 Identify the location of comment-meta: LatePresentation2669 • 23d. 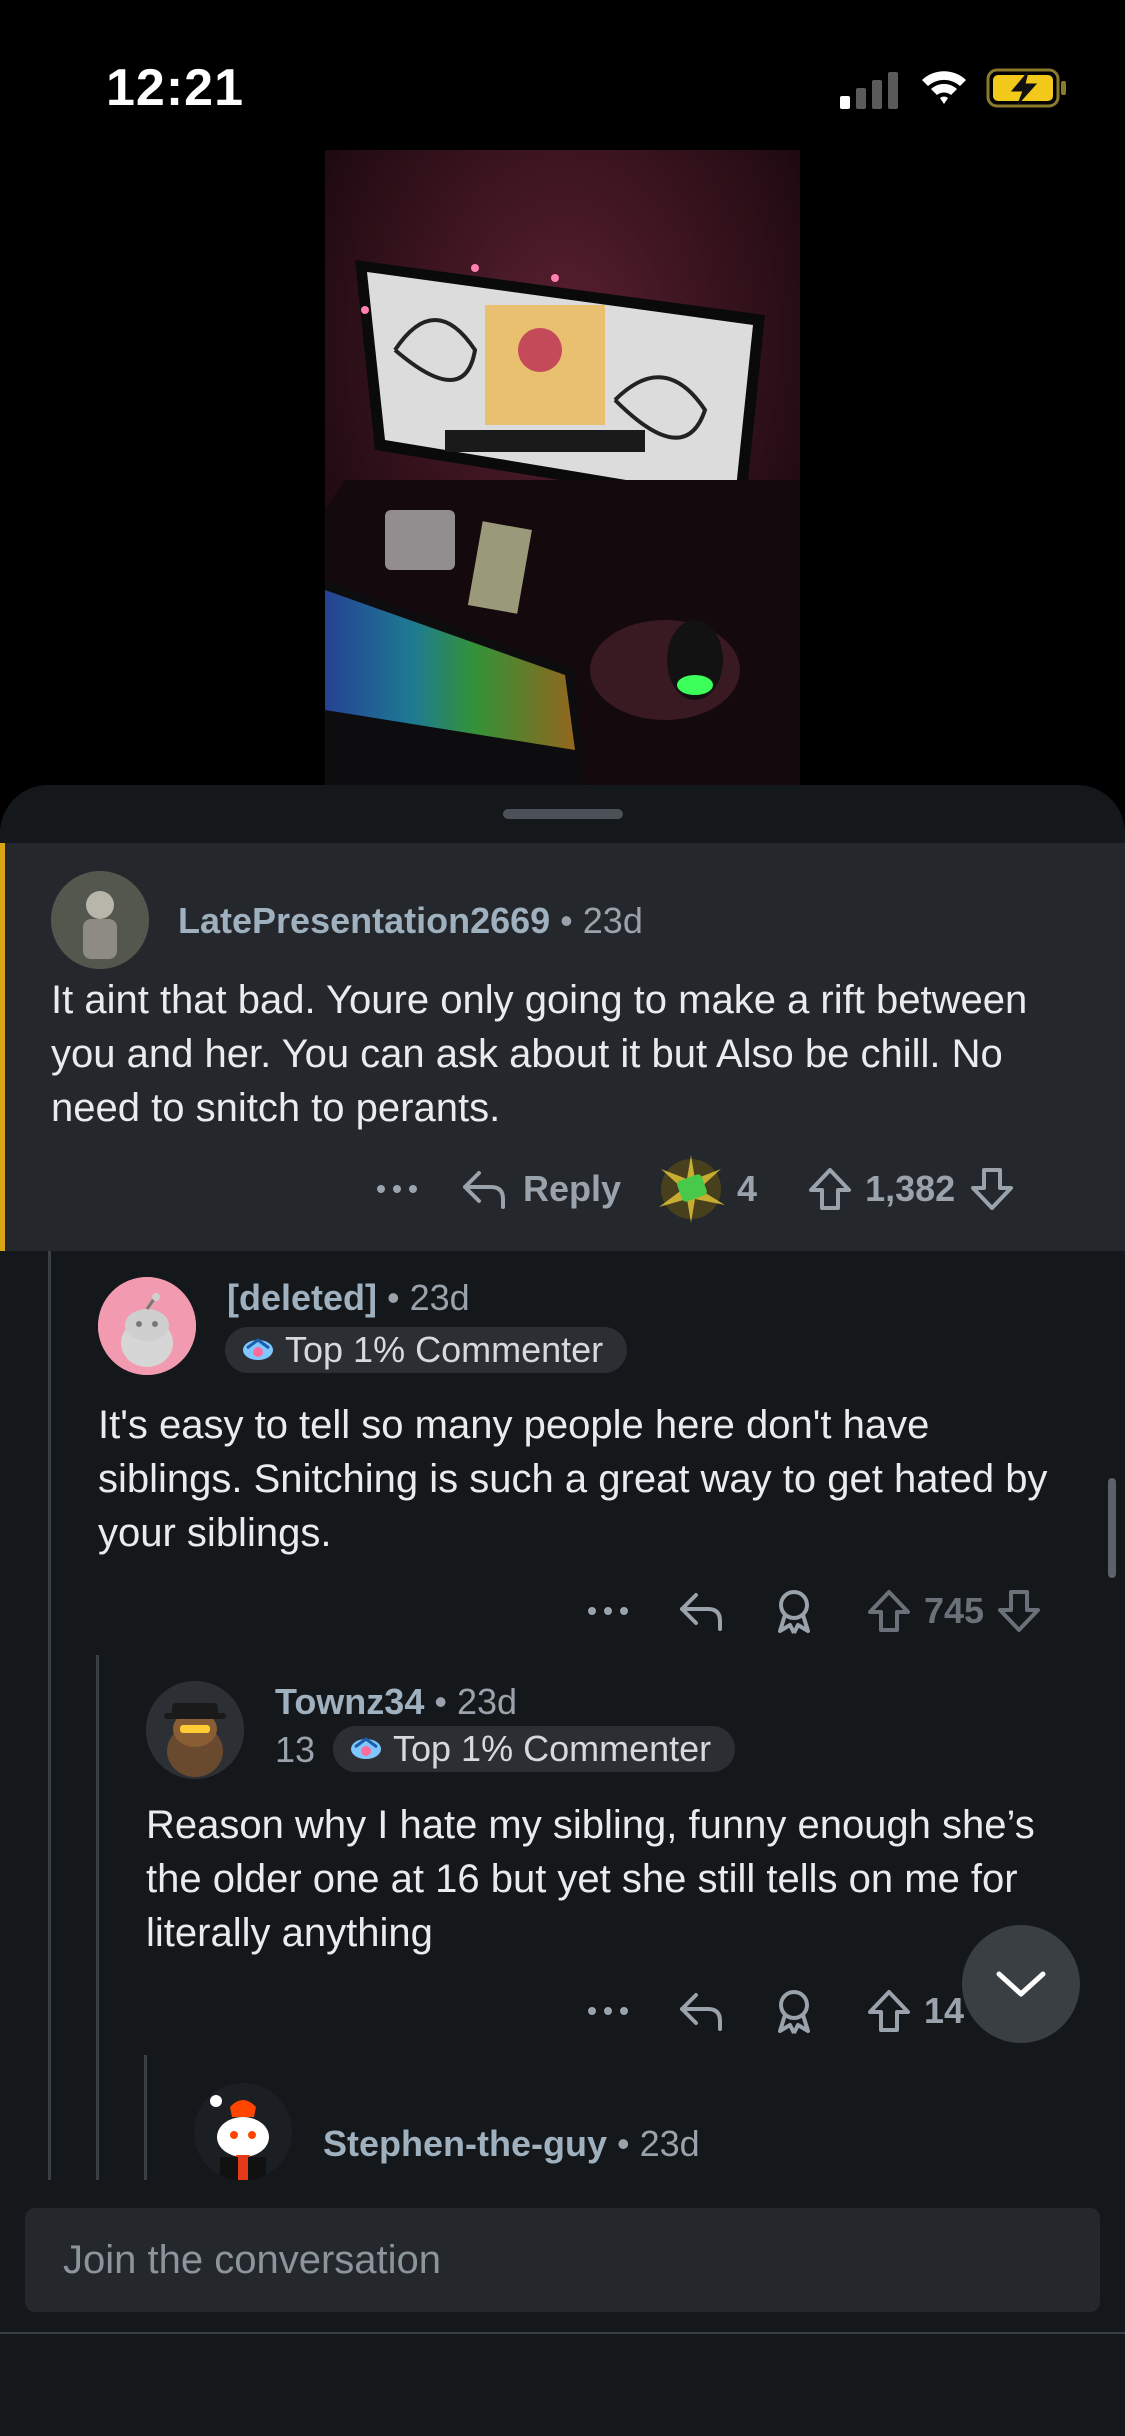
(410, 921).